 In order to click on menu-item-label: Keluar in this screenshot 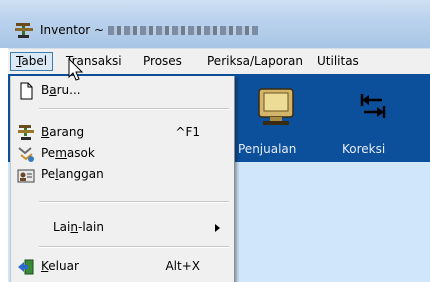, I will do `click(60, 266)`.